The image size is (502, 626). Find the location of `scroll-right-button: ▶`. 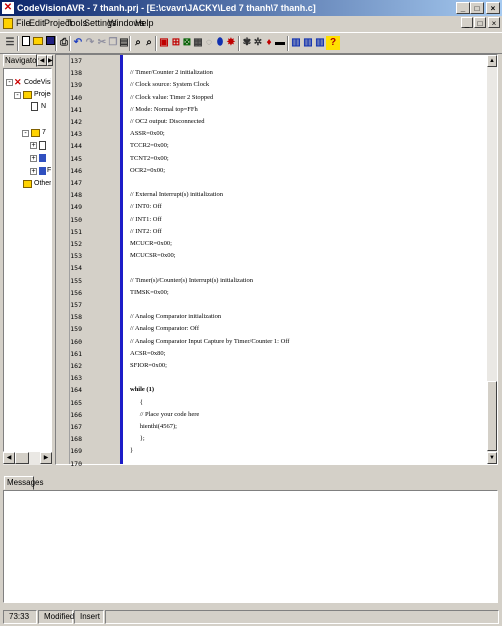

scroll-right-button: ▶ is located at coordinates (46, 458).